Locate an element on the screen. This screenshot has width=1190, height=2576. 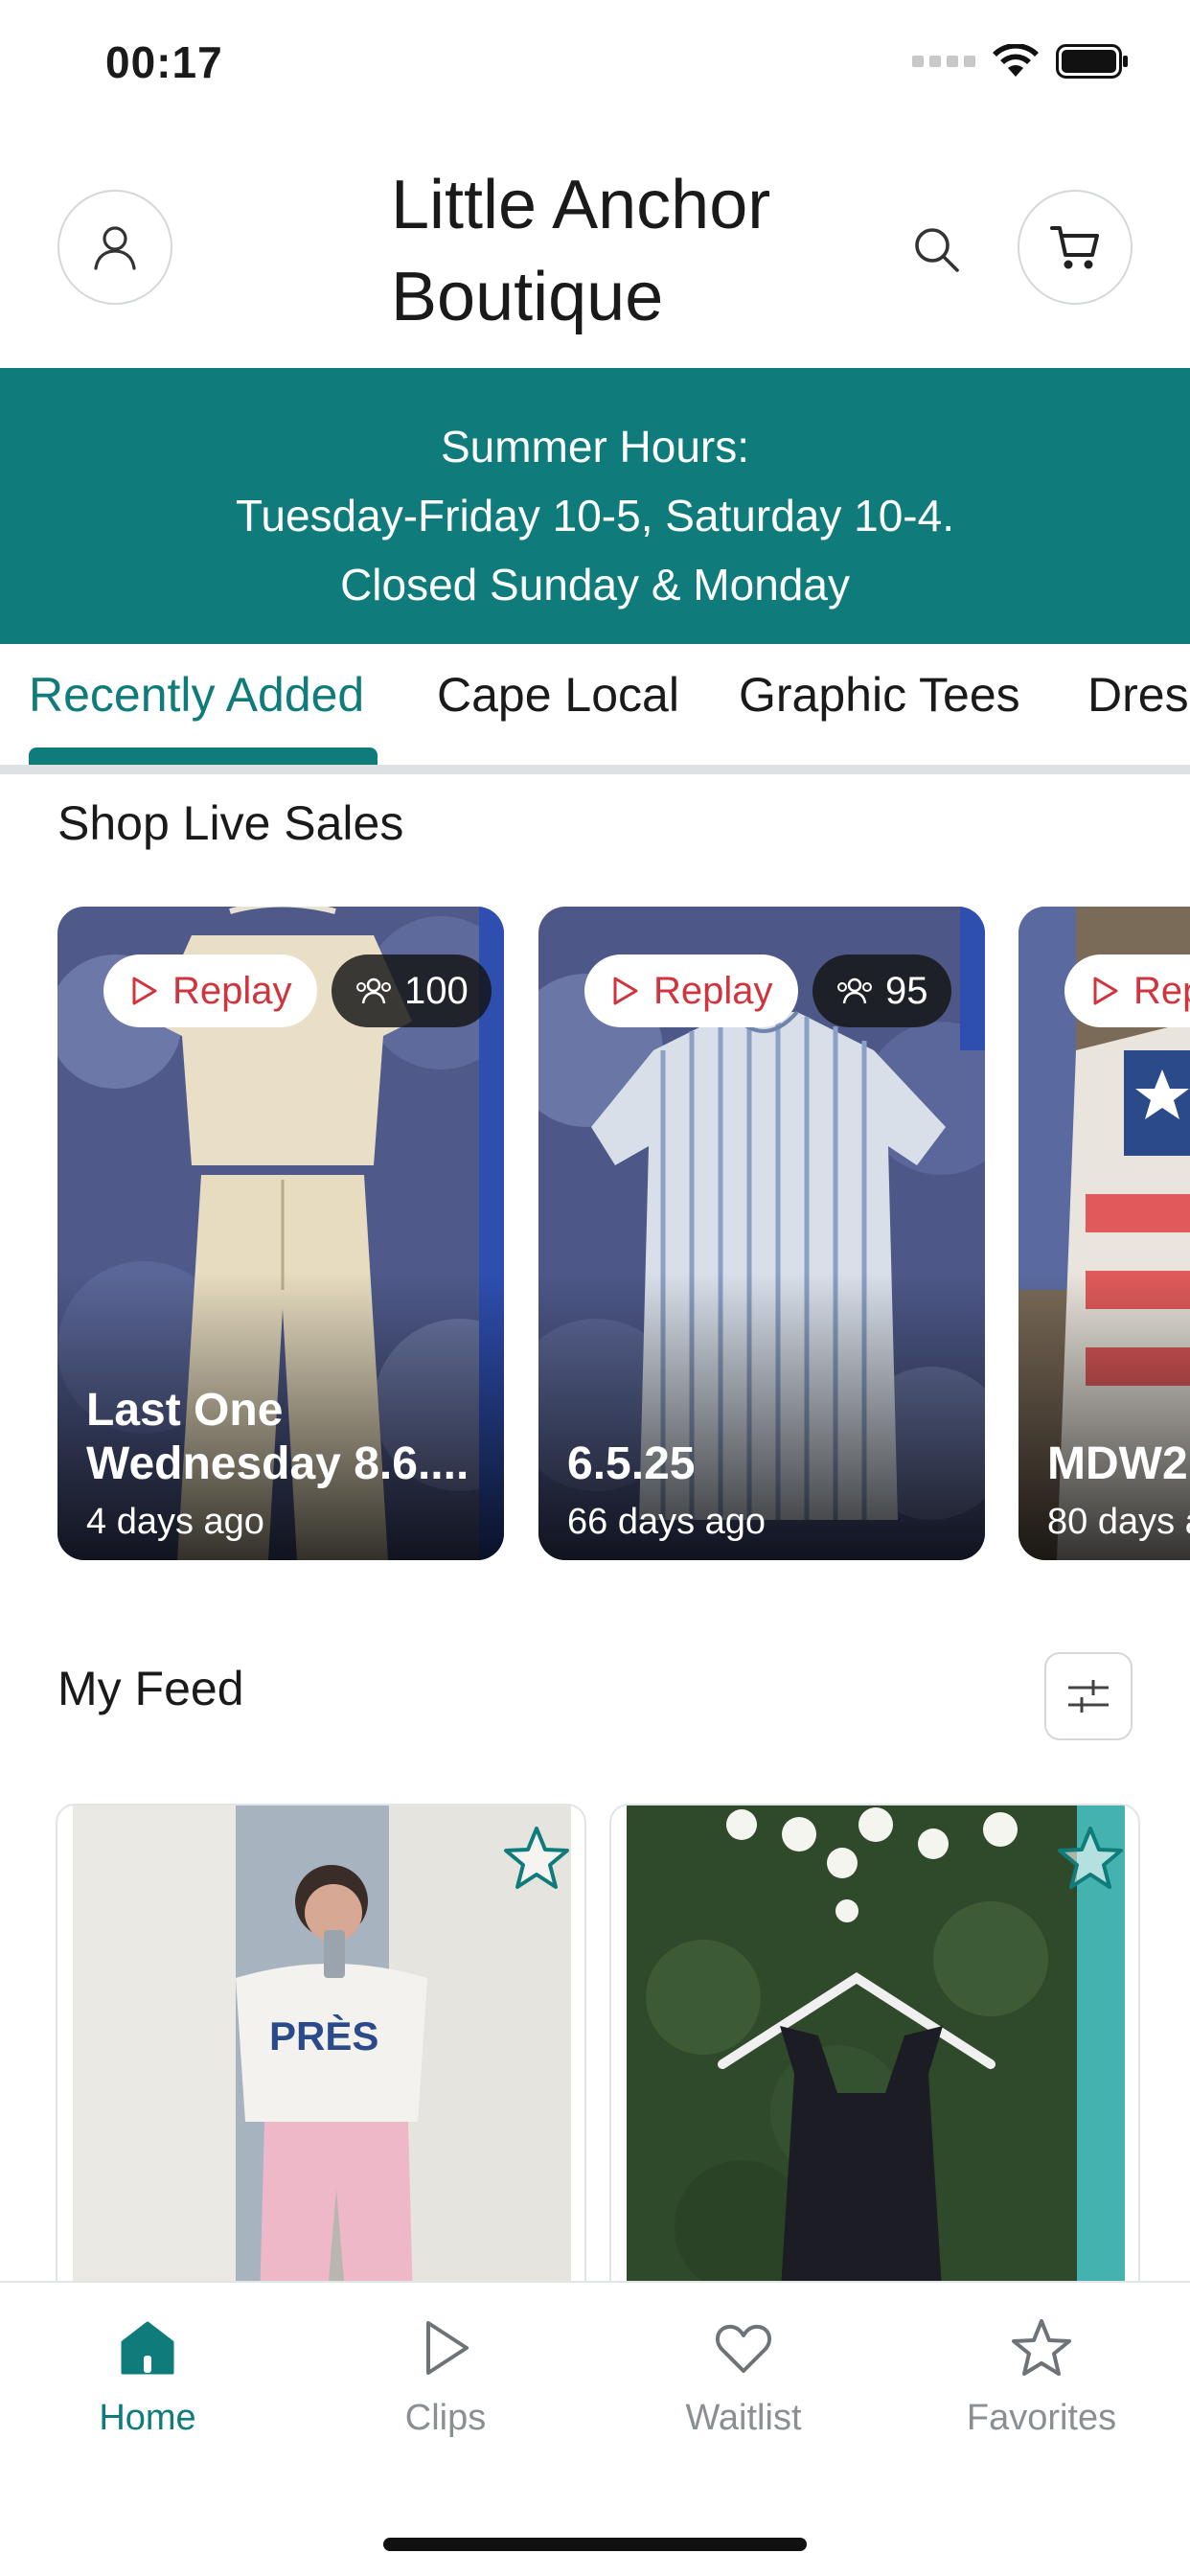
cart-icon is located at coordinates (1074, 247).